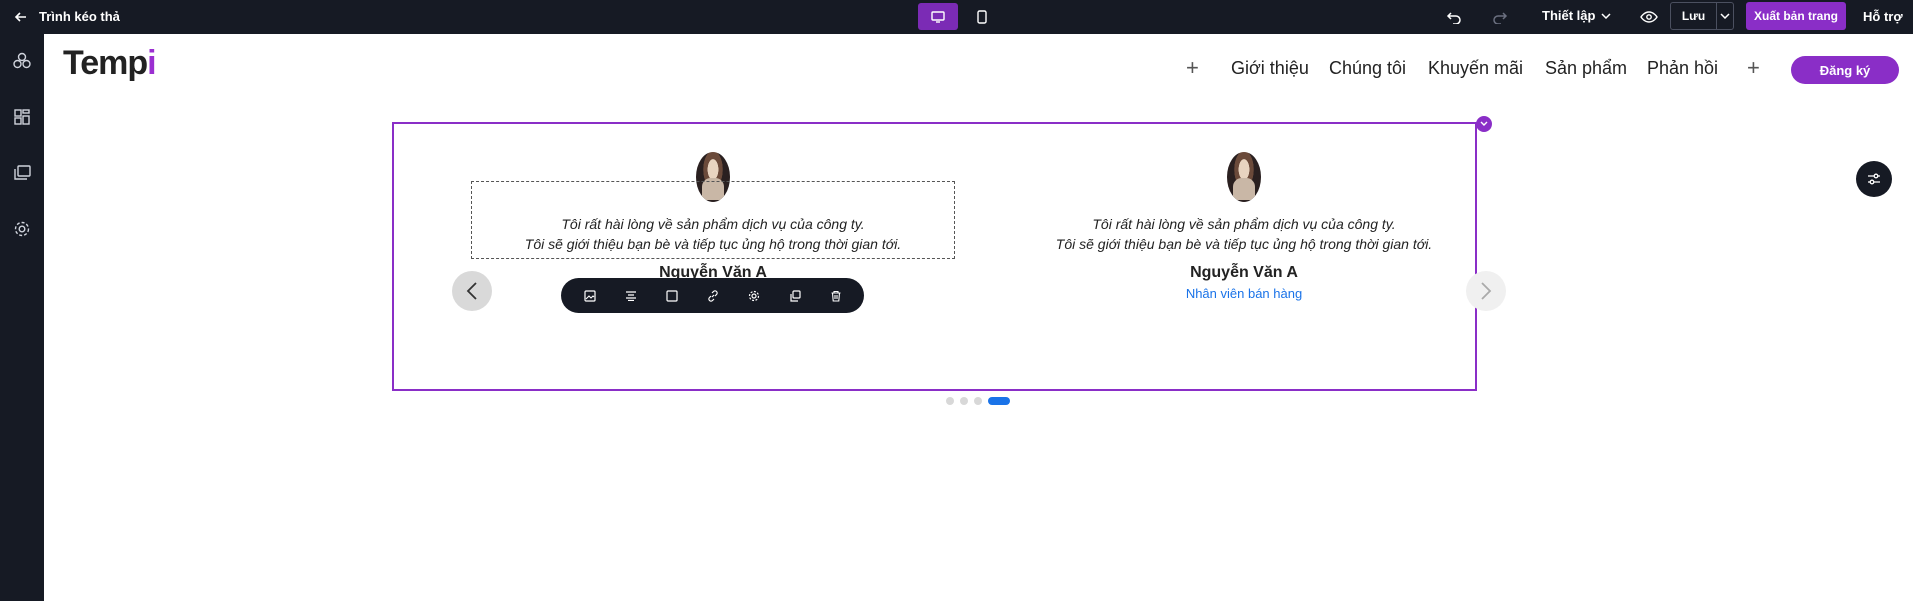 The image size is (1913, 601). I want to click on setup-label: Thiết lập, so click(1569, 15).